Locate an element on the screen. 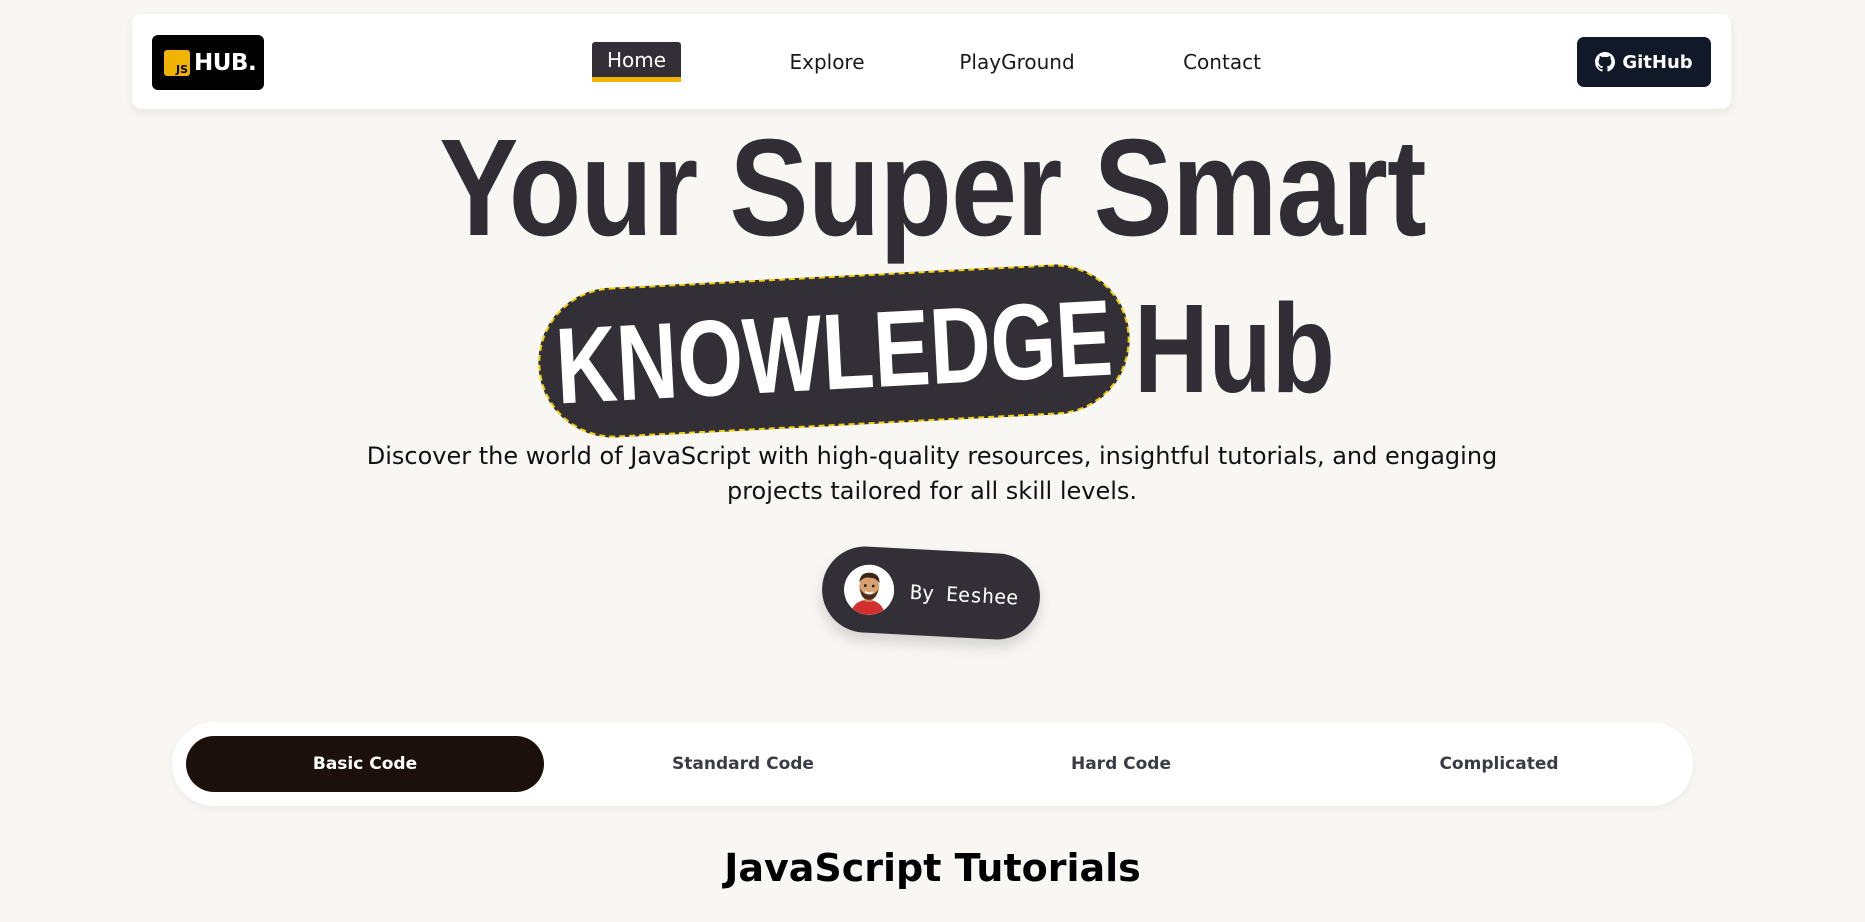  logo-badge-text: JS is located at coordinates (181, 69).